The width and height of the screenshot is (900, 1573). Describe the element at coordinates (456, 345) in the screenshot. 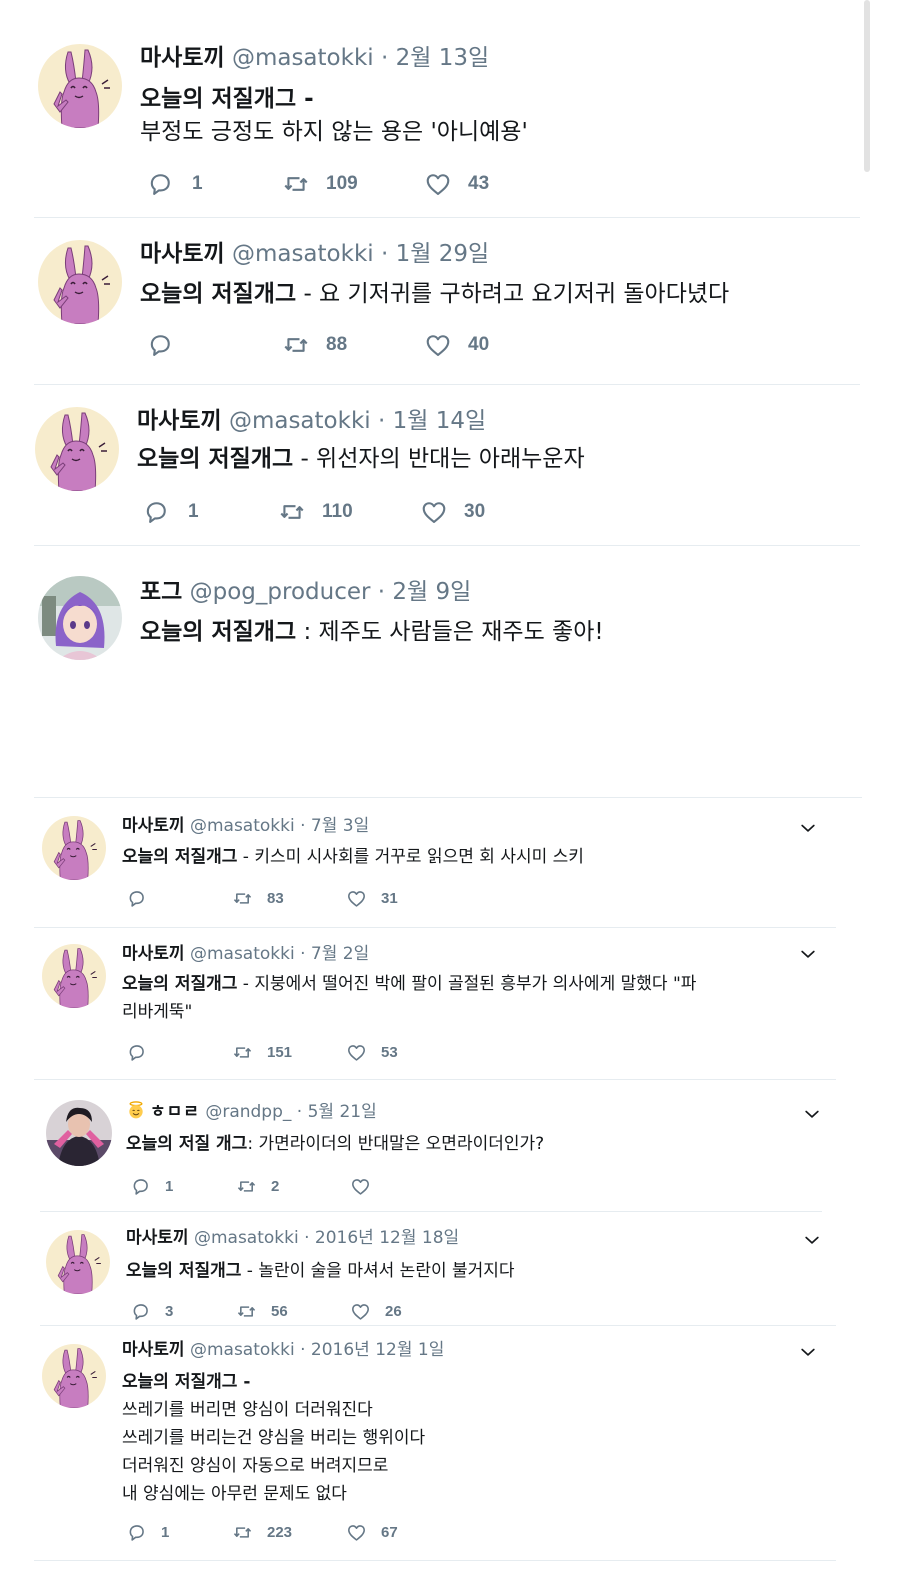

I see `like-button: 40` at that location.